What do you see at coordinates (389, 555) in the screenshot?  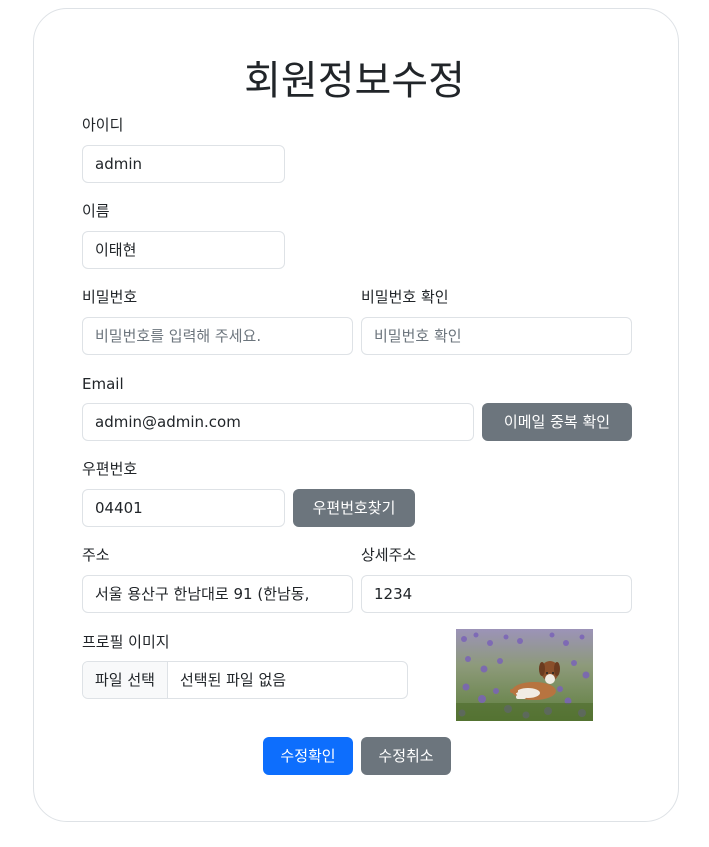 I see `address-detail-label: 상세주소` at bounding box center [389, 555].